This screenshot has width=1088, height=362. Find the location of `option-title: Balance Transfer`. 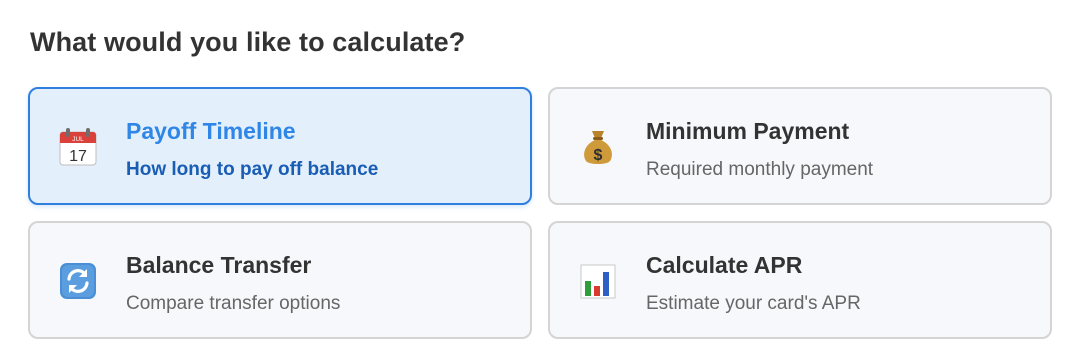

option-title: Balance Transfer is located at coordinates (219, 265).